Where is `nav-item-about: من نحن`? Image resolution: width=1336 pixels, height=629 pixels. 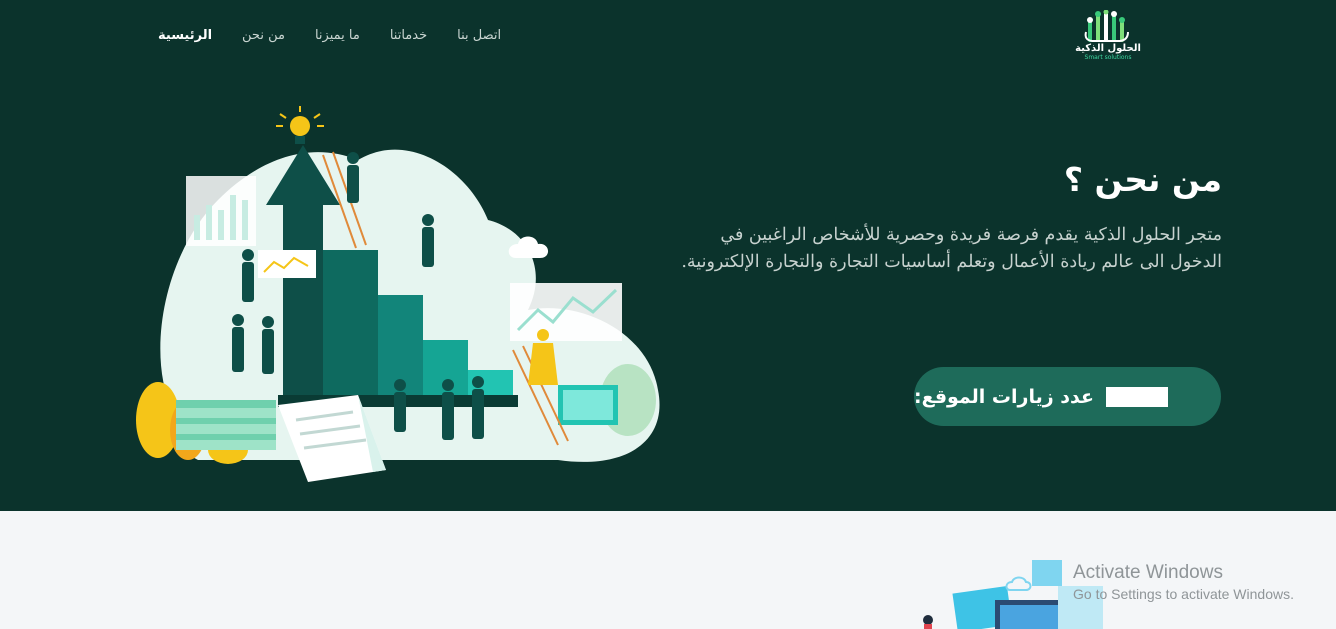 nav-item-about: من نحن is located at coordinates (263, 35).